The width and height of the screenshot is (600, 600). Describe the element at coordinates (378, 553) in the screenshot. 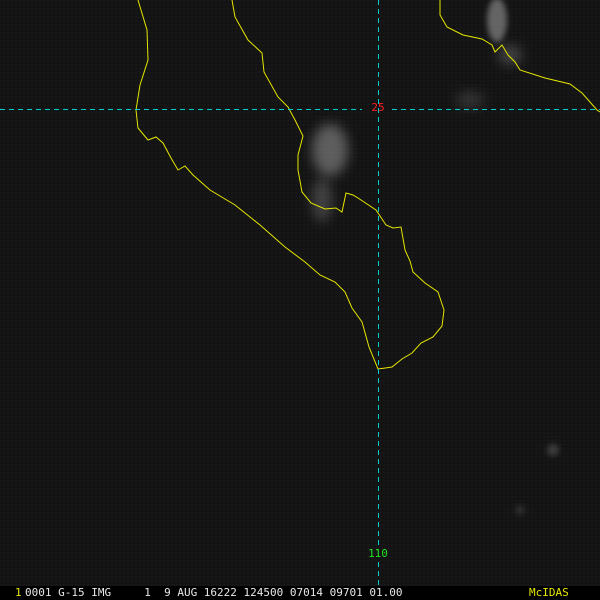

I see `longitude-label: 110` at that location.